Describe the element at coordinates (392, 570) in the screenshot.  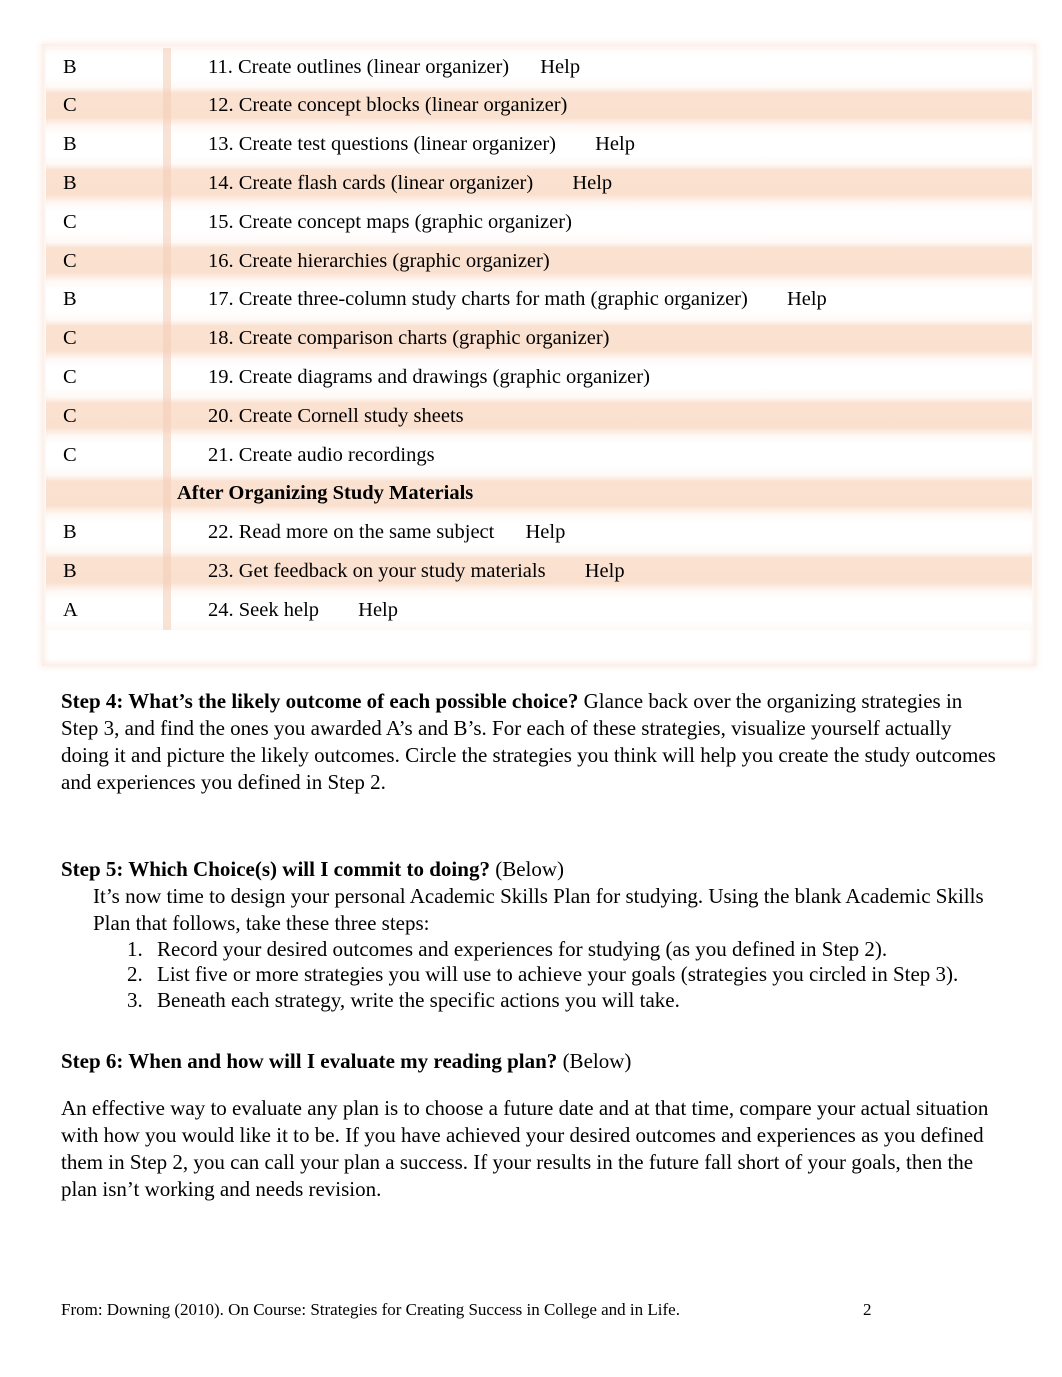
I see `strategy-text: Get feedback on your study materials` at that location.